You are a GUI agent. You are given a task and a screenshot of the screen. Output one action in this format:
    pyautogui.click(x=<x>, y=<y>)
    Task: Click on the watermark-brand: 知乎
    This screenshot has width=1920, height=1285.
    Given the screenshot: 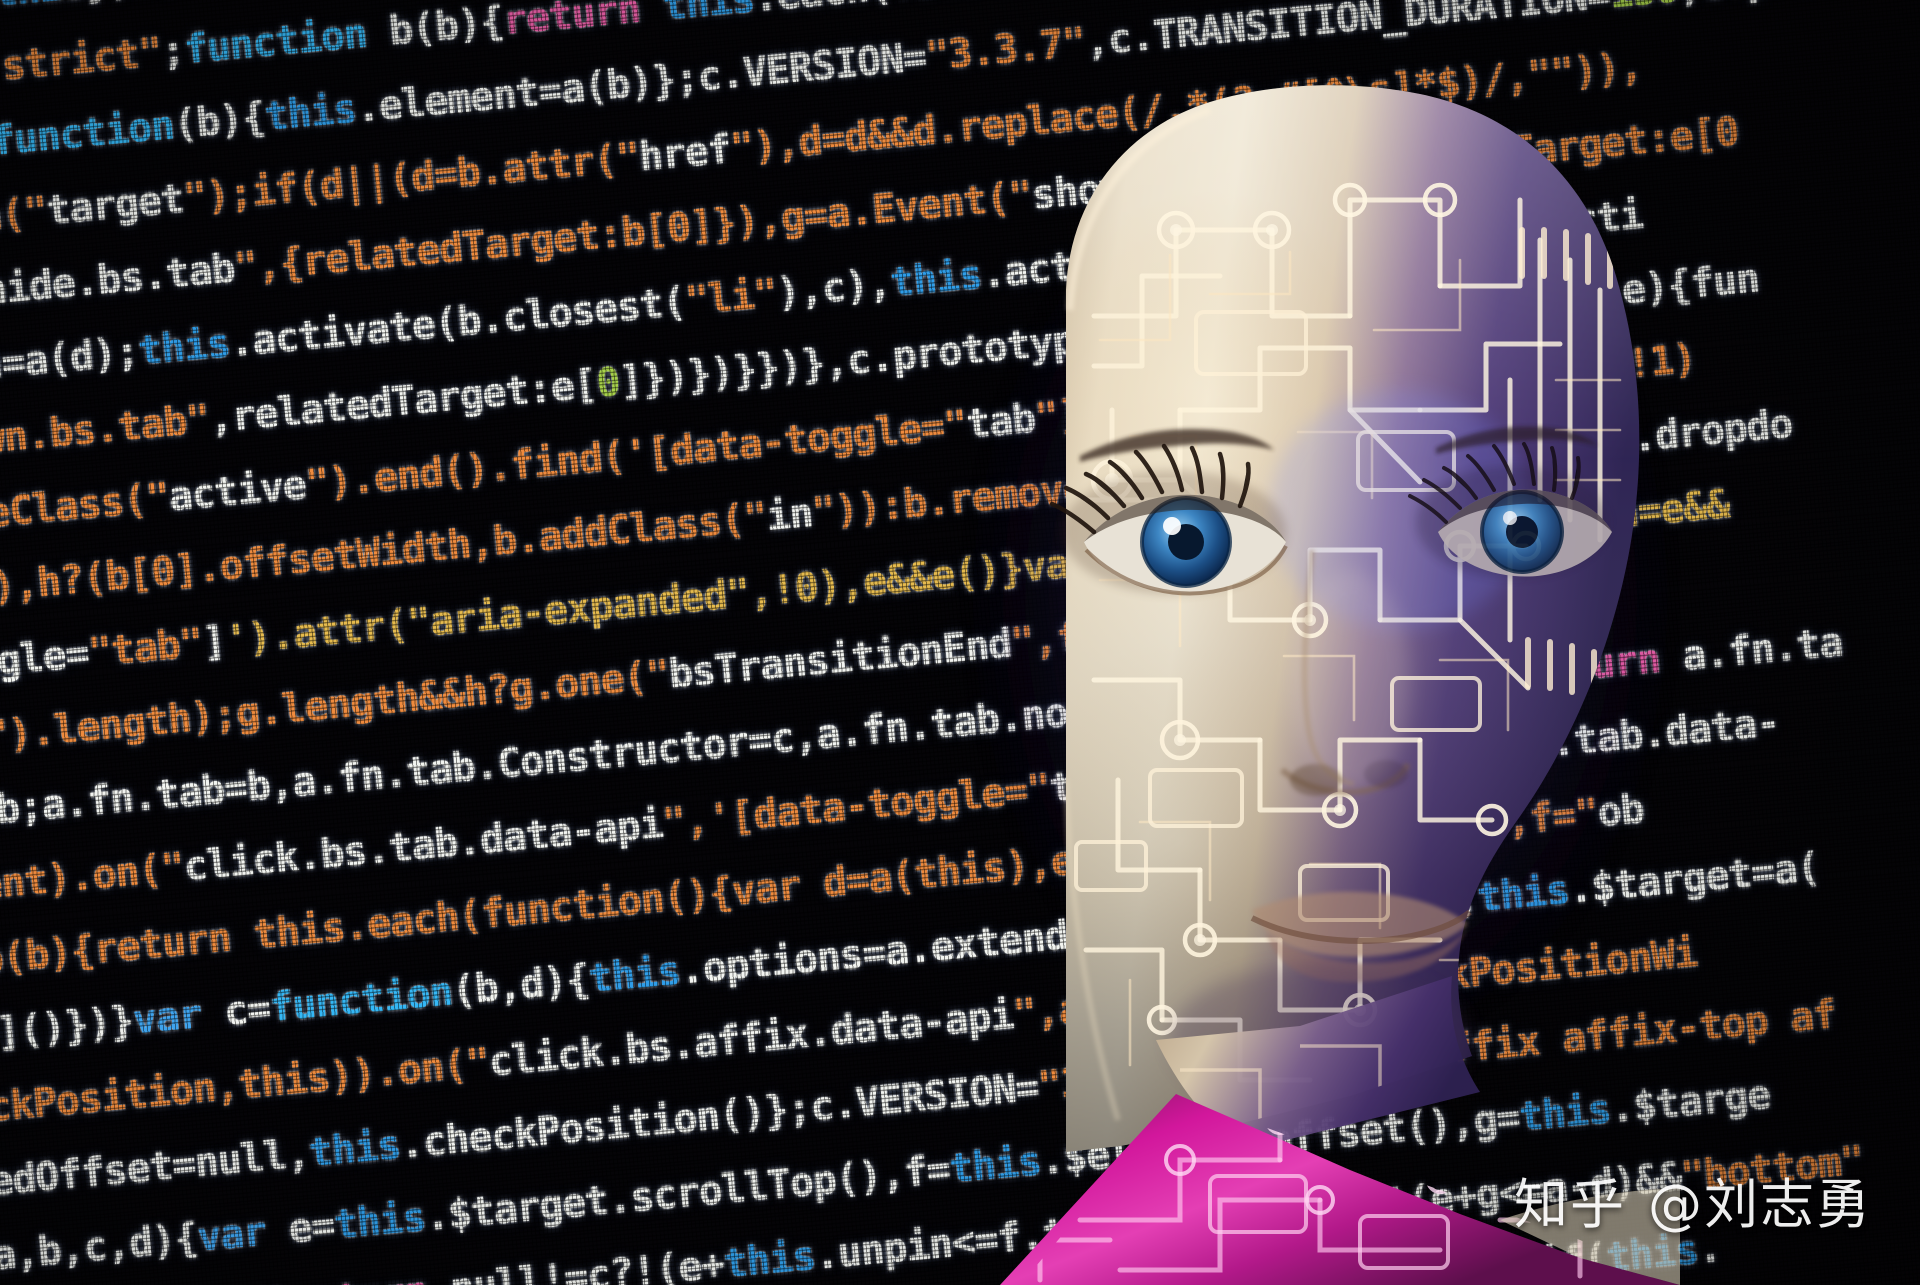 What is the action you would take?
    pyautogui.click(x=1570, y=1204)
    